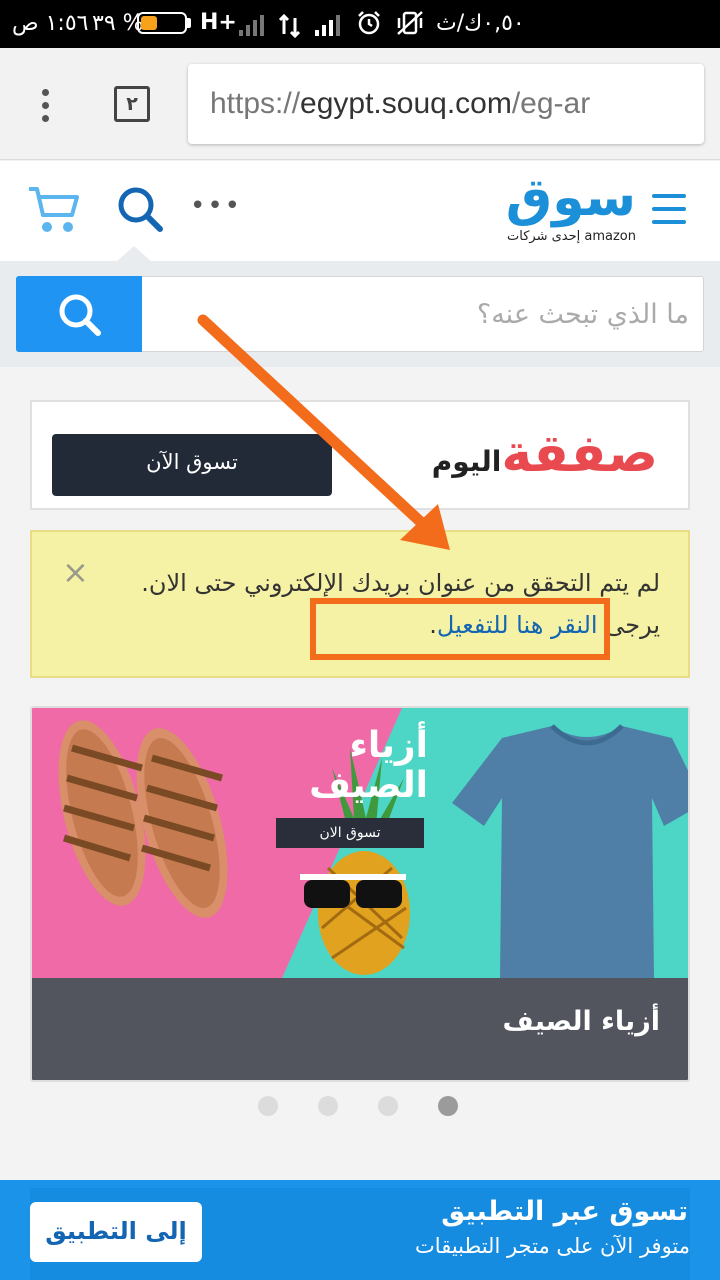 The width and height of the screenshot is (720, 1280). I want to click on search-area, so click(360, 314).